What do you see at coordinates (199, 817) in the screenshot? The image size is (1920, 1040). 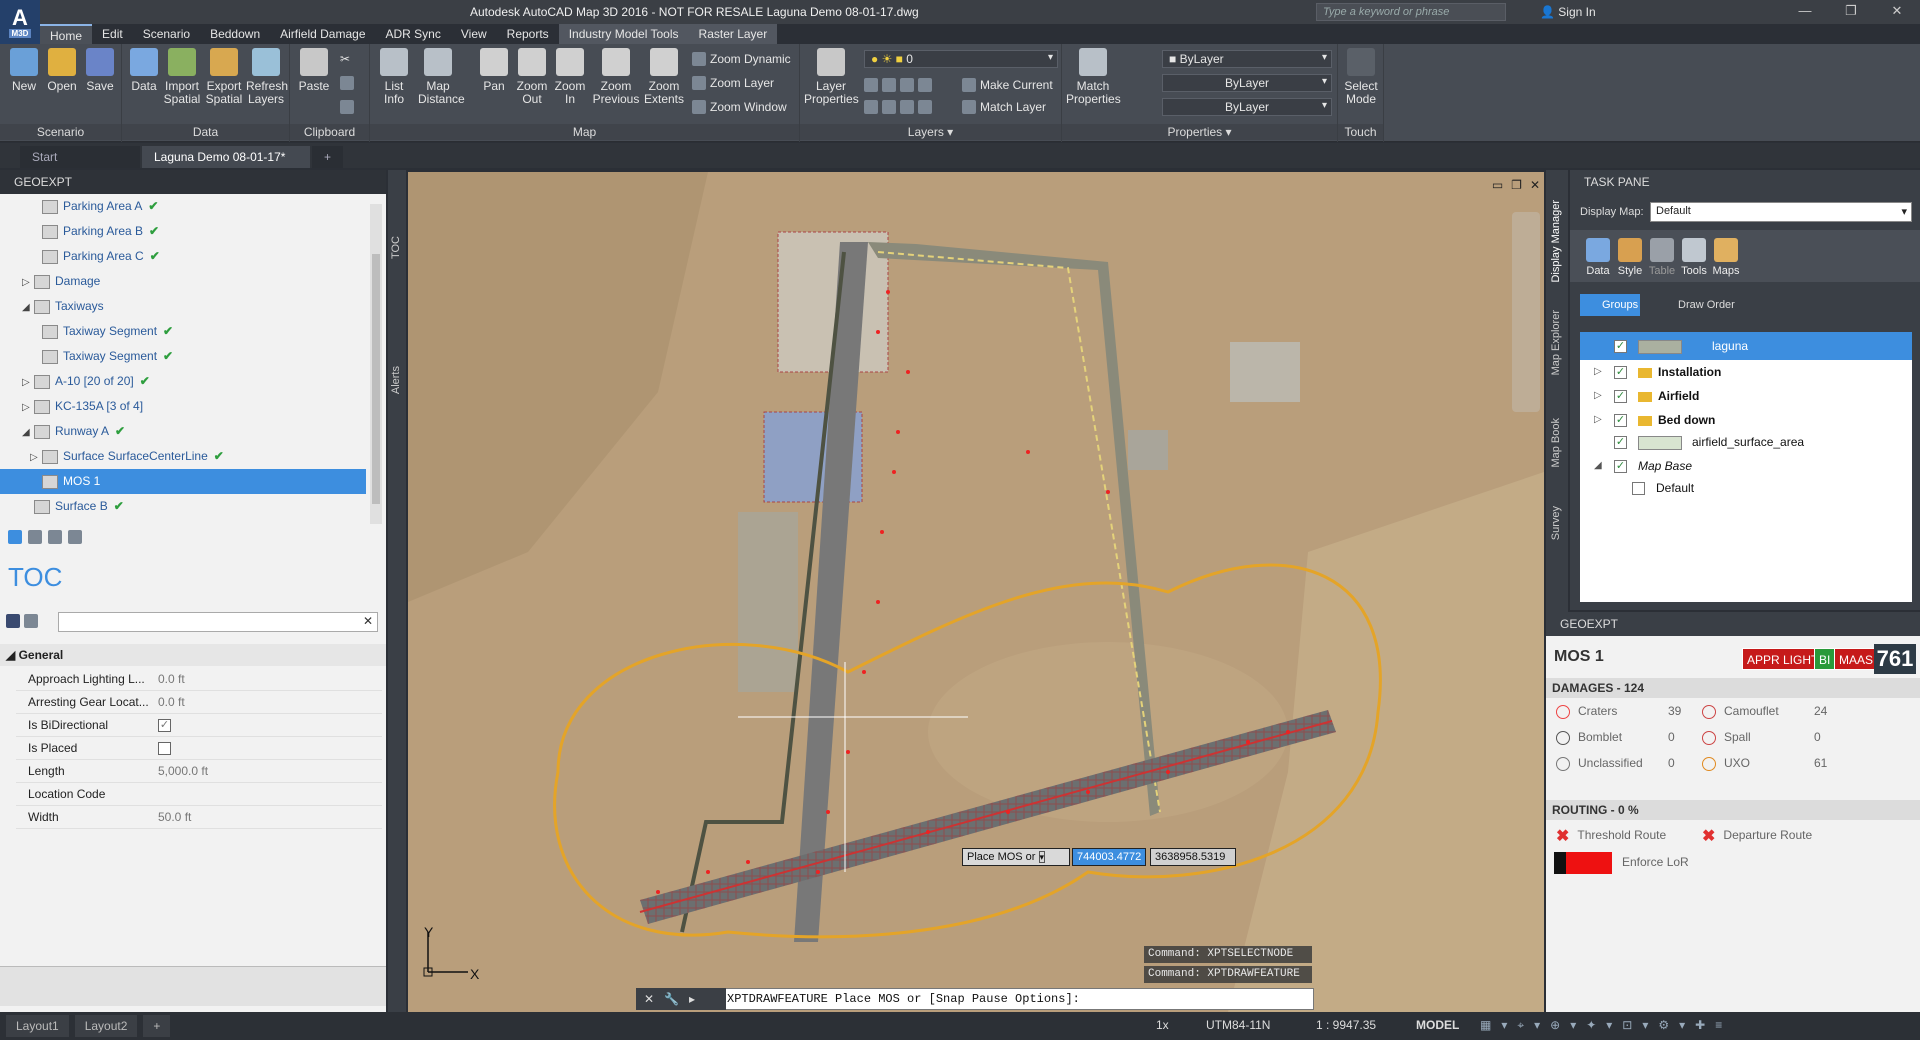 I see `property-row: Width 50.0 ft` at bounding box center [199, 817].